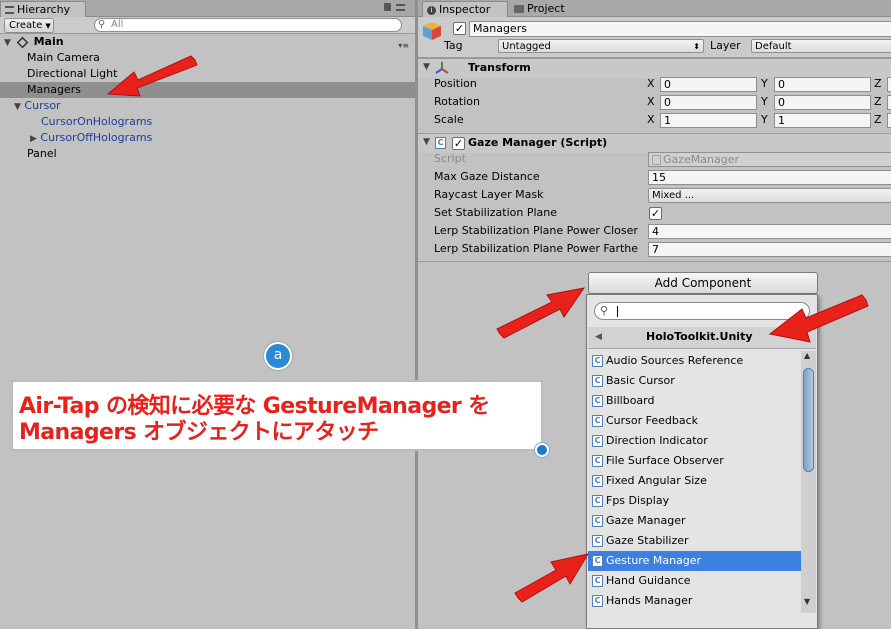  What do you see at coordinates (450, 158) in the screenshot?
I see `script-label: Script` at bounding box center [450, 158].